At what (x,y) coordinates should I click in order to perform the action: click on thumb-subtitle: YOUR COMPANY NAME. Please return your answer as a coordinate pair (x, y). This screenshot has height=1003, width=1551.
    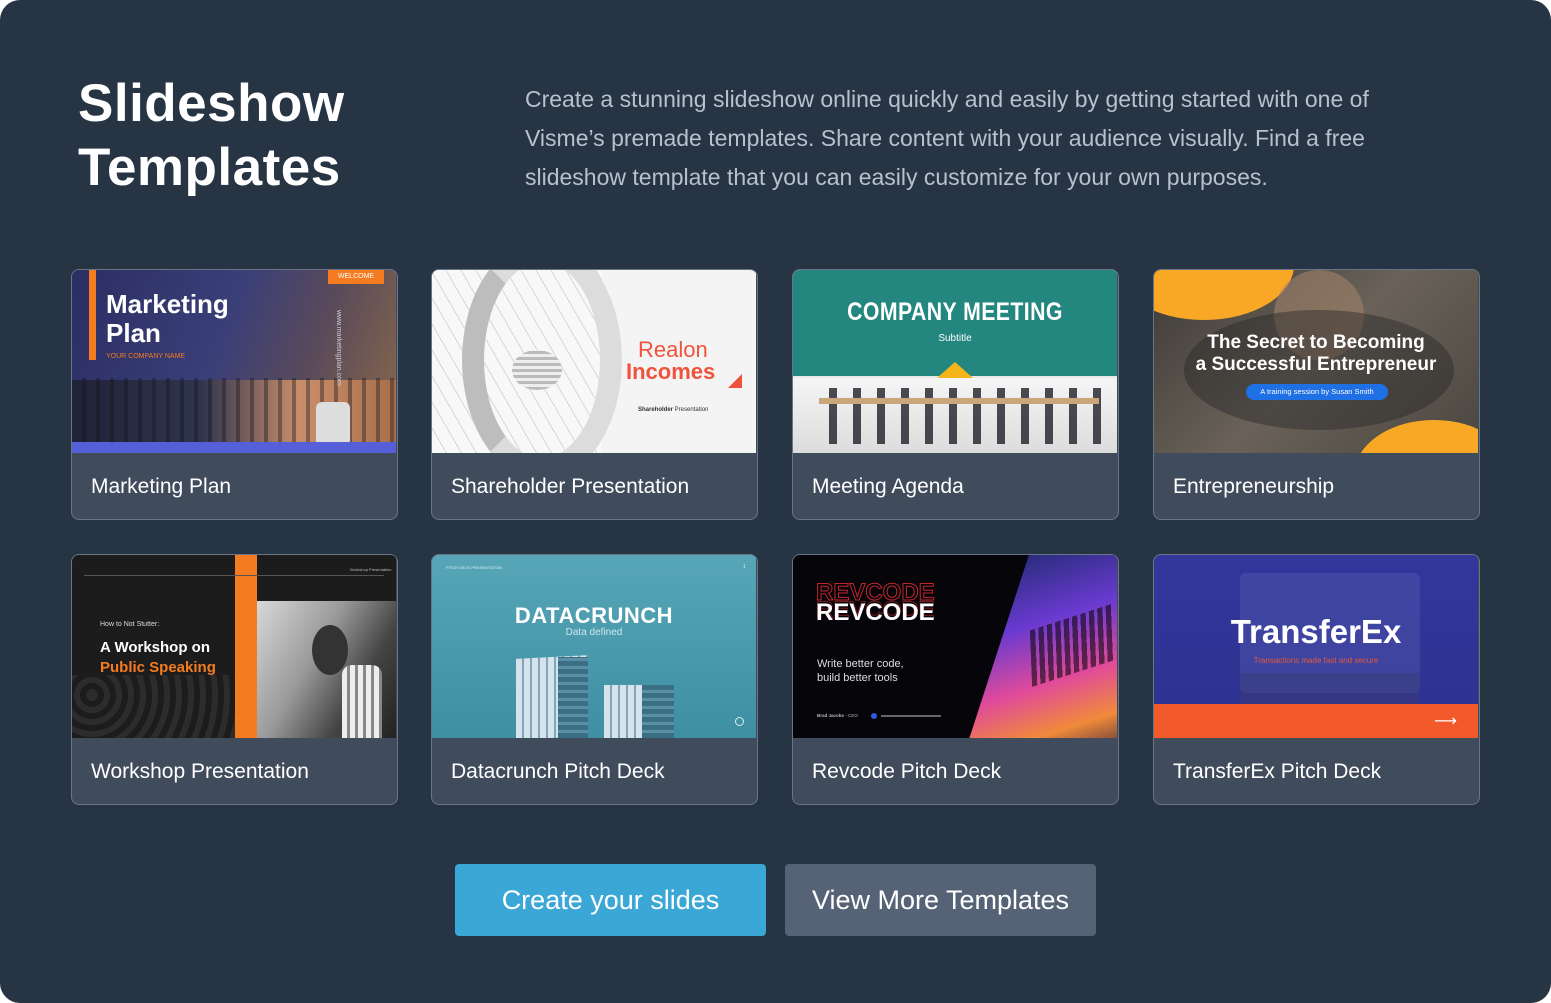
    Looking at the image, I should click on (146, 356).